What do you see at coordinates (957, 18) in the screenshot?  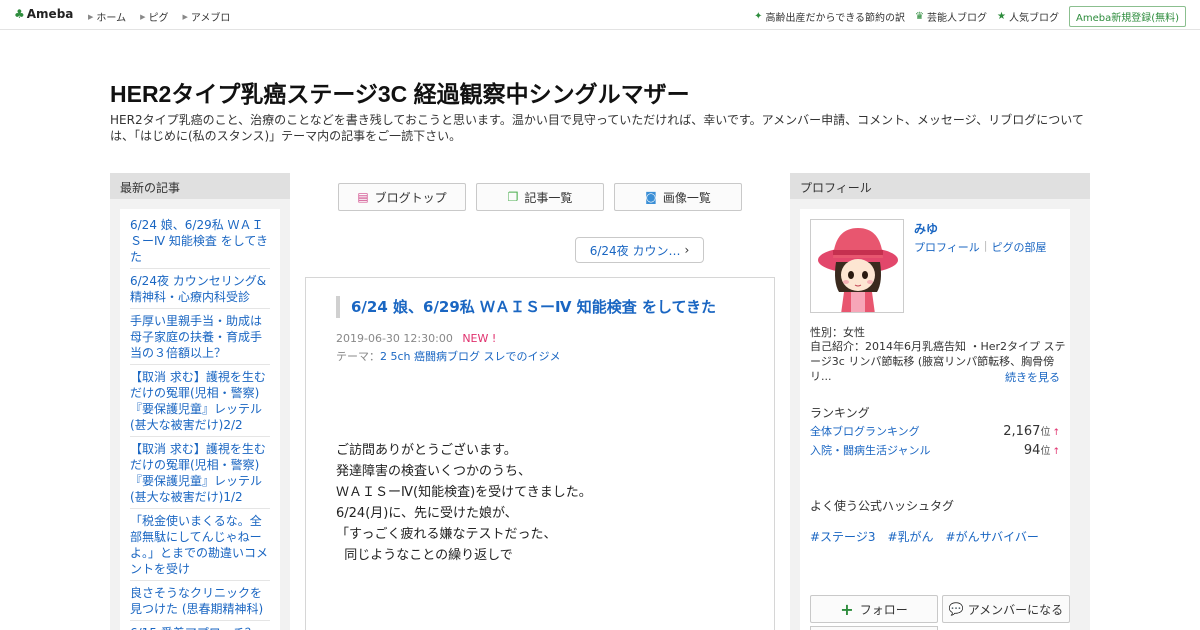 I see `header-link-label: 芸能人ブログ` at bounding box center [957, 18].